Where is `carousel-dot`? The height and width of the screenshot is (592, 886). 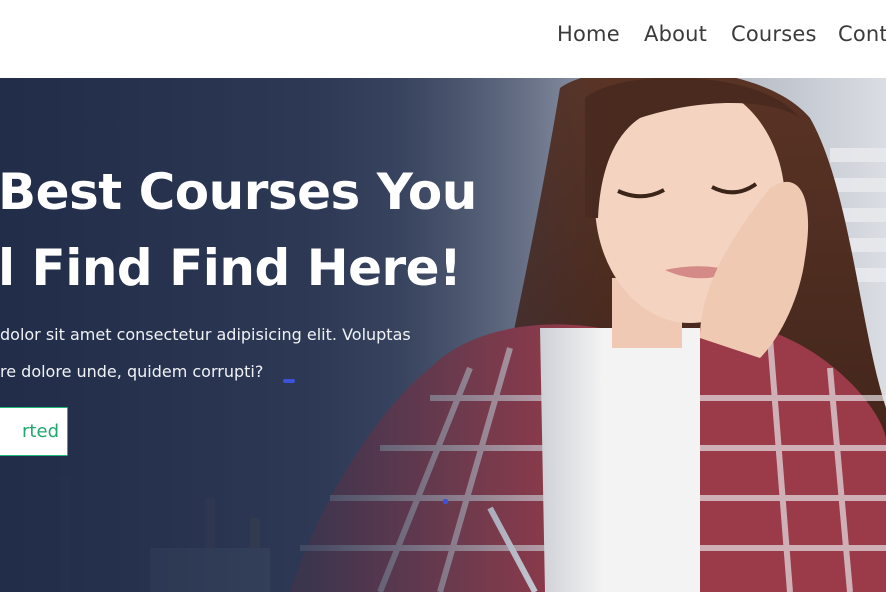
carousel-dot is located at coordinates (445, 501).